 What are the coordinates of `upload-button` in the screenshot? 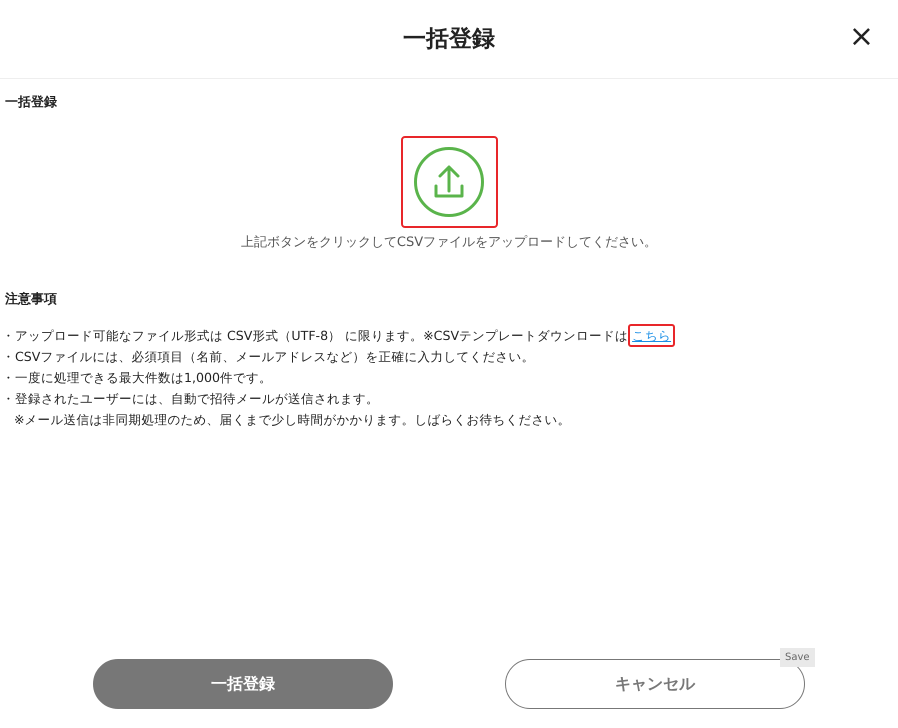 It's located at (449, 182).